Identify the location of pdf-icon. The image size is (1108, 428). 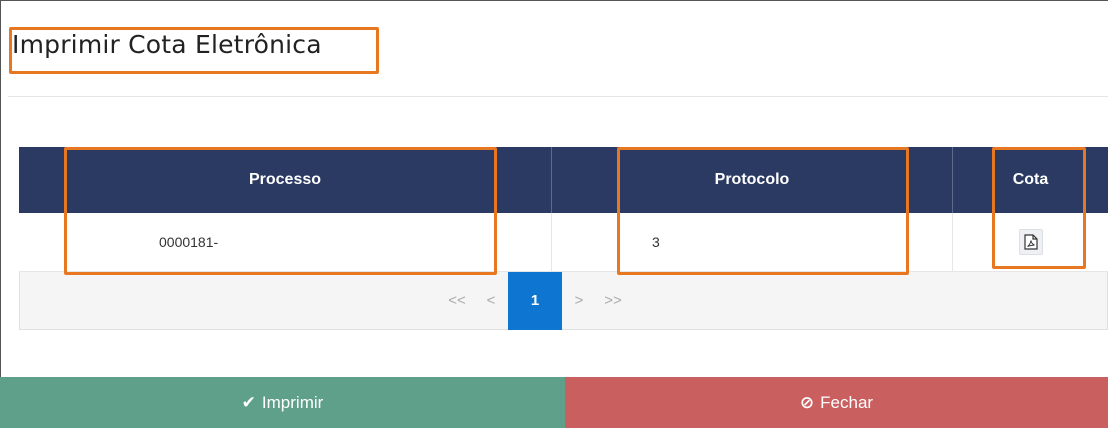
(1031, 242).